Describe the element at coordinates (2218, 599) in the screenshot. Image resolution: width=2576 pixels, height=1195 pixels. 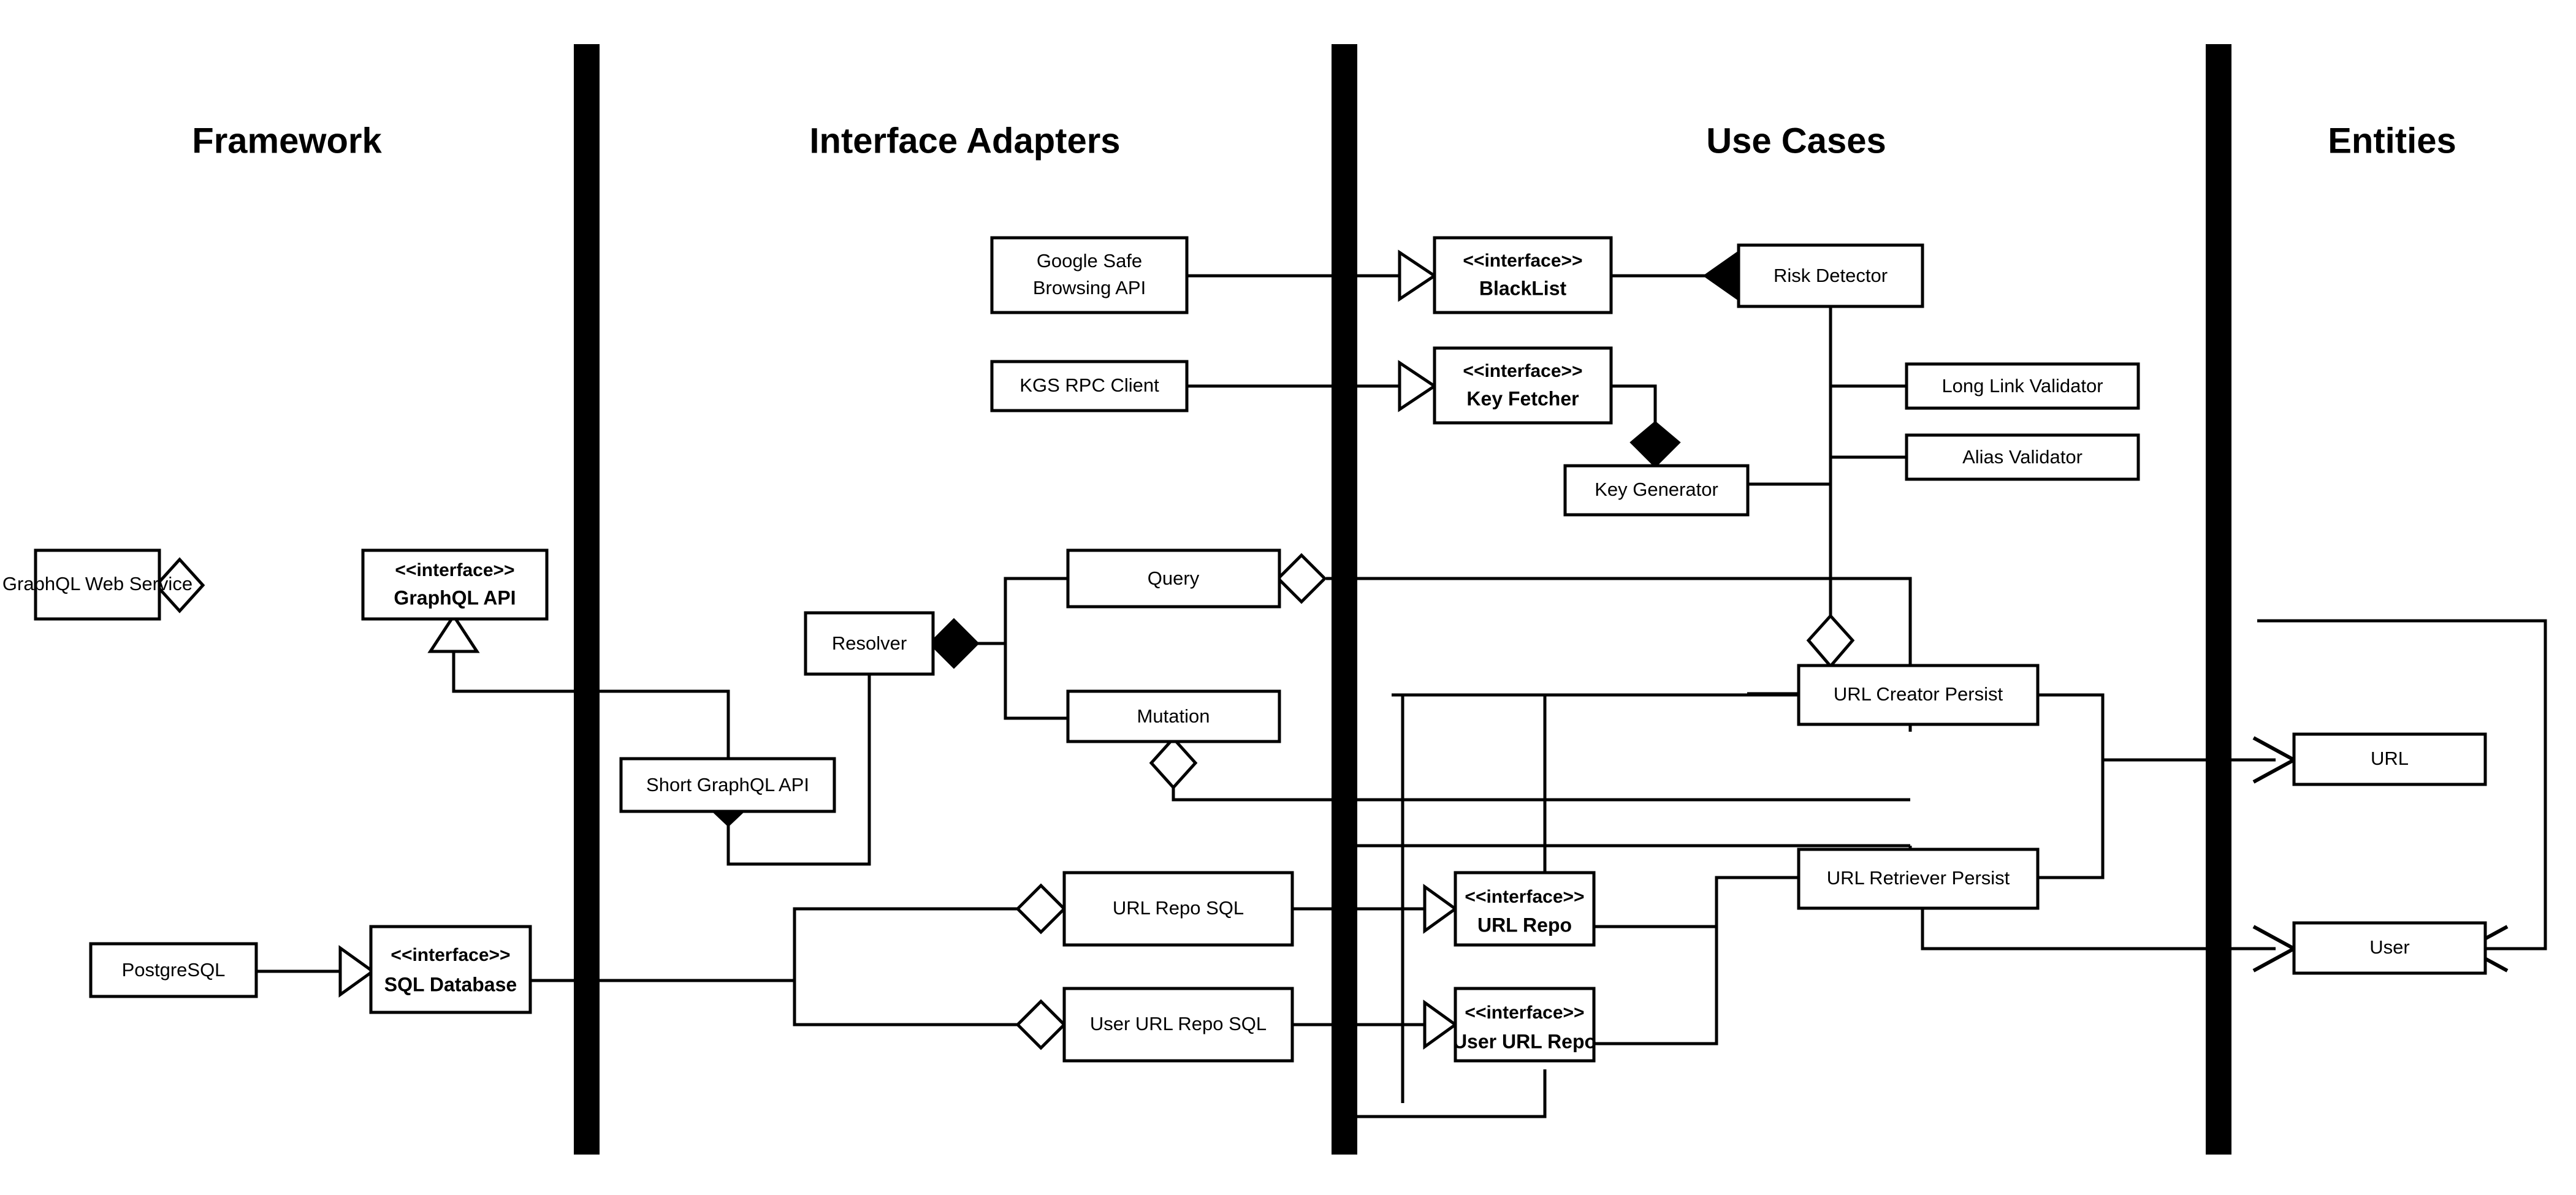
I see `layer-boundary-use-cases` at that location.